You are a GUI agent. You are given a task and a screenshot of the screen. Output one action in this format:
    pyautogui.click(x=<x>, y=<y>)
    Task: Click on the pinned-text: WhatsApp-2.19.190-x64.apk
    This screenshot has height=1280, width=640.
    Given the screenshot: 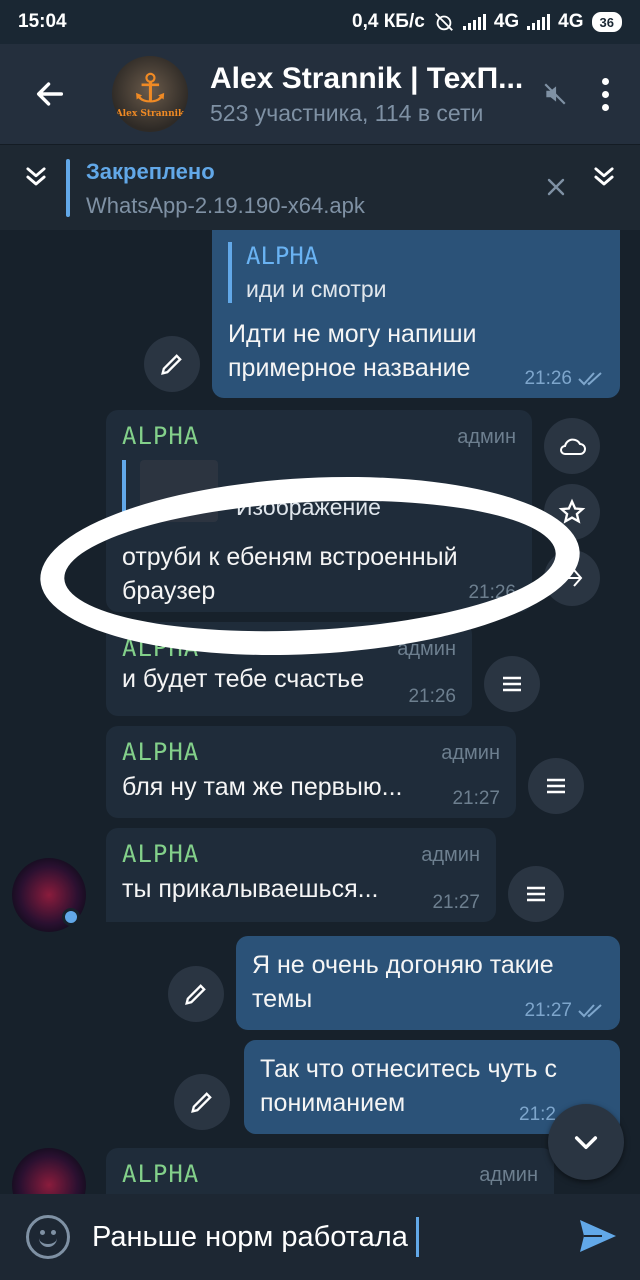 What is the action you would take?
    pyautogui.click(x=225, y=205)
    